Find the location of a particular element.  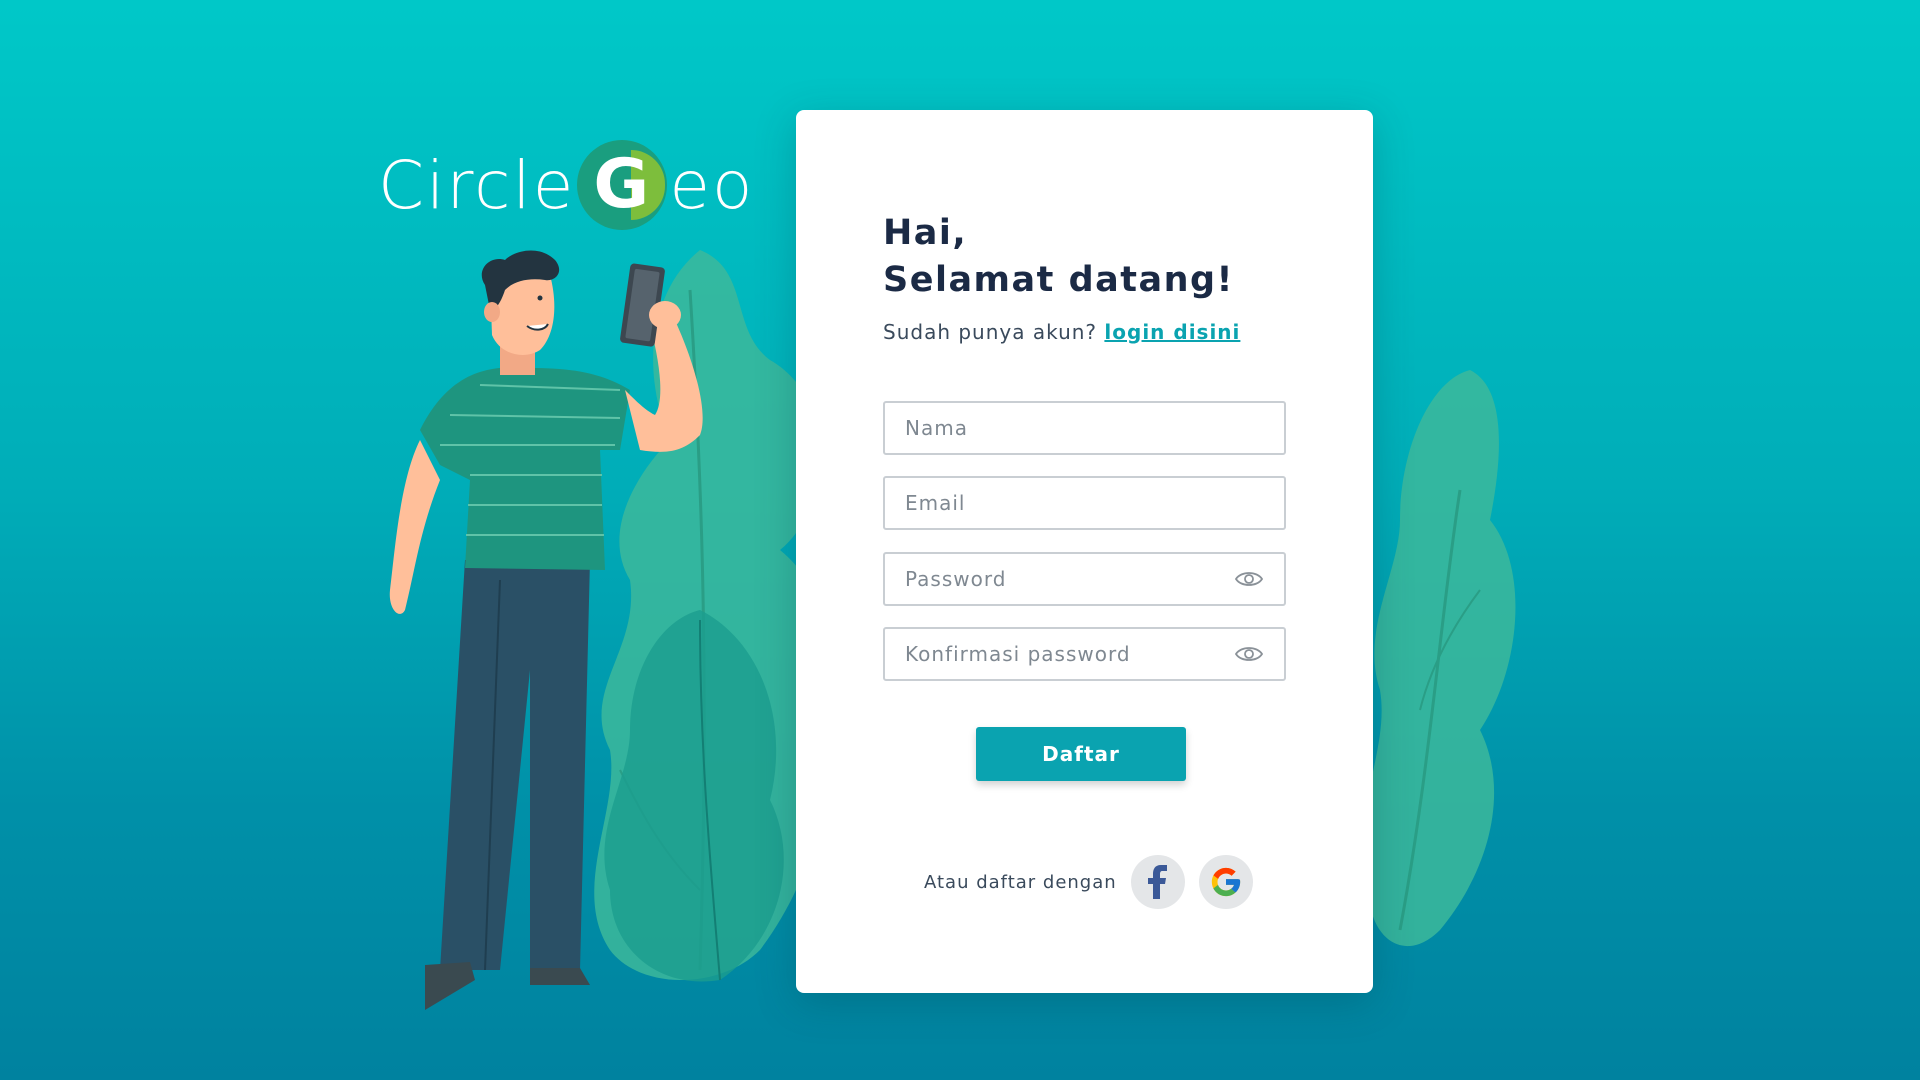

confirm-password-input is located at coordinates (1069, 654).